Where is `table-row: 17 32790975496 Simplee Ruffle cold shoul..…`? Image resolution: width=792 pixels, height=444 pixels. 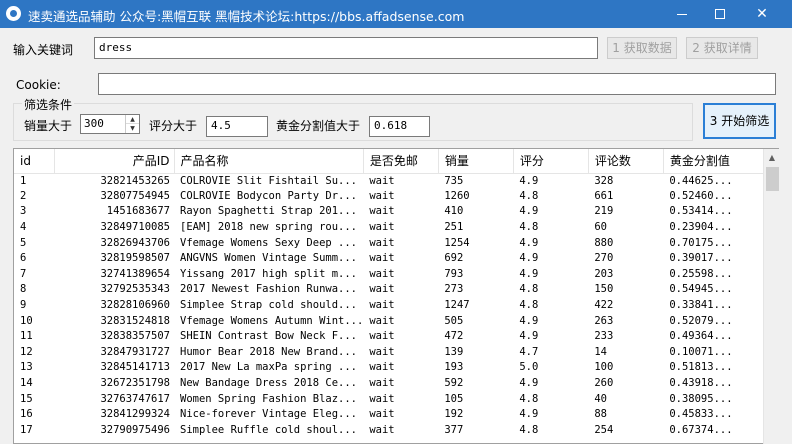
table-row: 17 32790975496 Simplee Ruffle cold shoul..… is located at coordinates (392, 431).